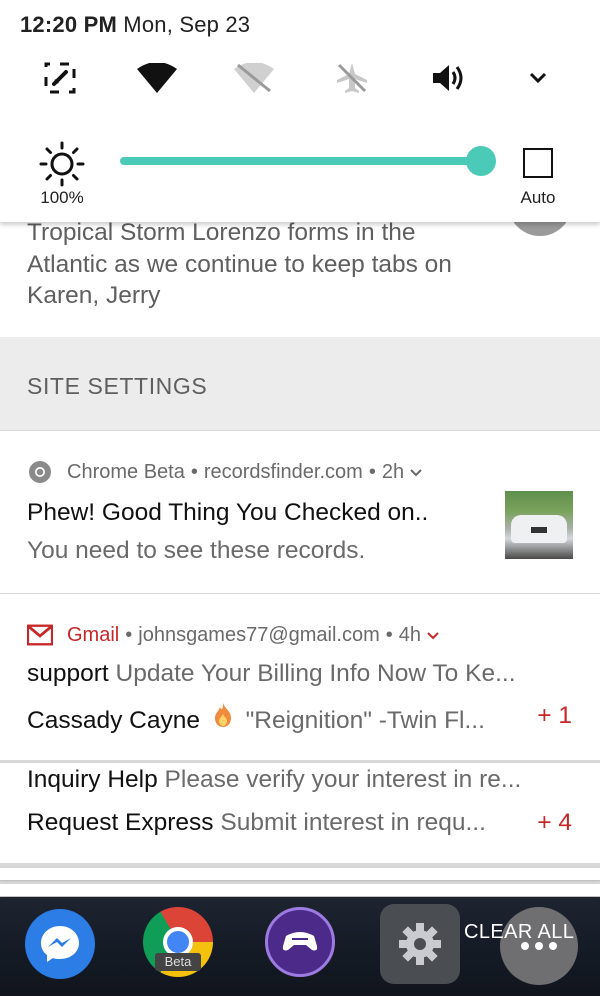 The image size is (600, 996). What do you see at coordinates (283, 471) in the screenshot?
I see `chrome-site: recordsfinder.com` at bounding box center [283, 471].